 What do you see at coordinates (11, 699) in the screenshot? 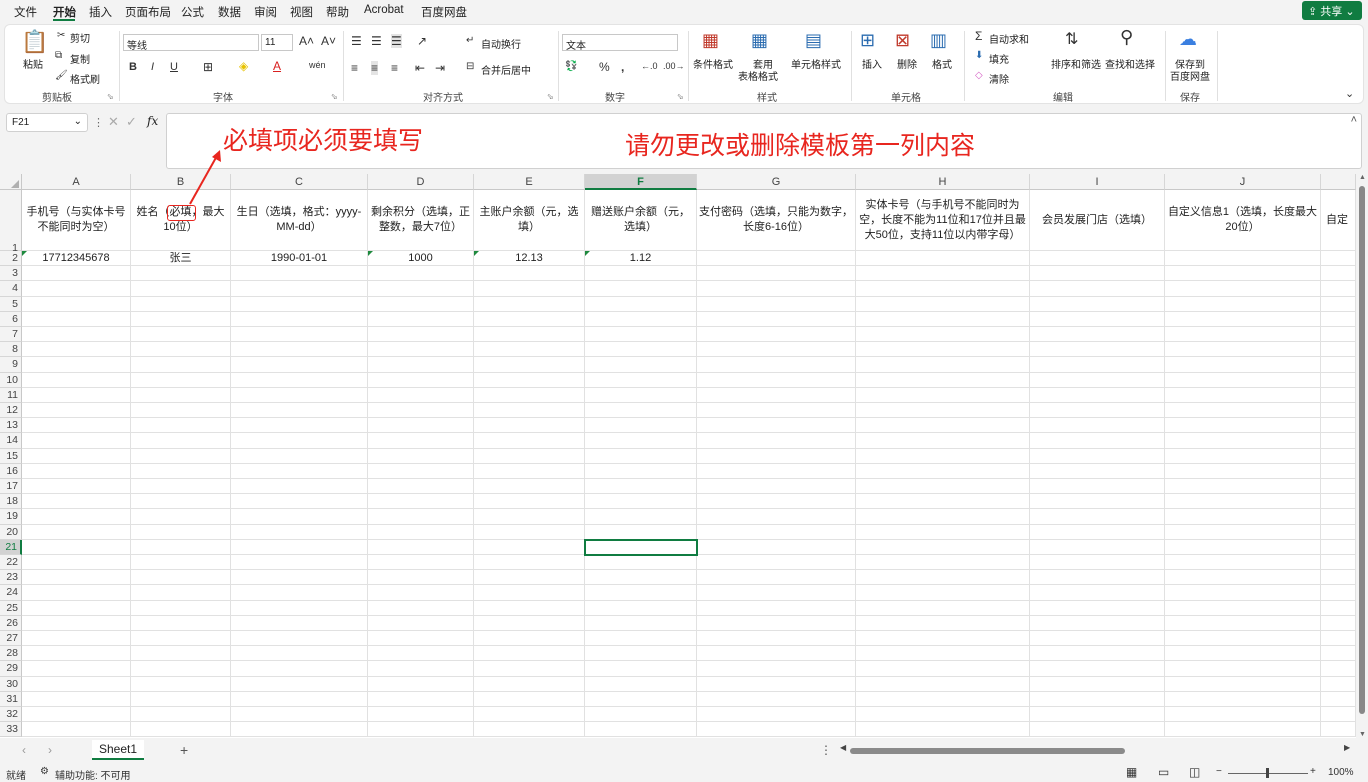
I see `row-header: 31` at bounding box center [11, 699].